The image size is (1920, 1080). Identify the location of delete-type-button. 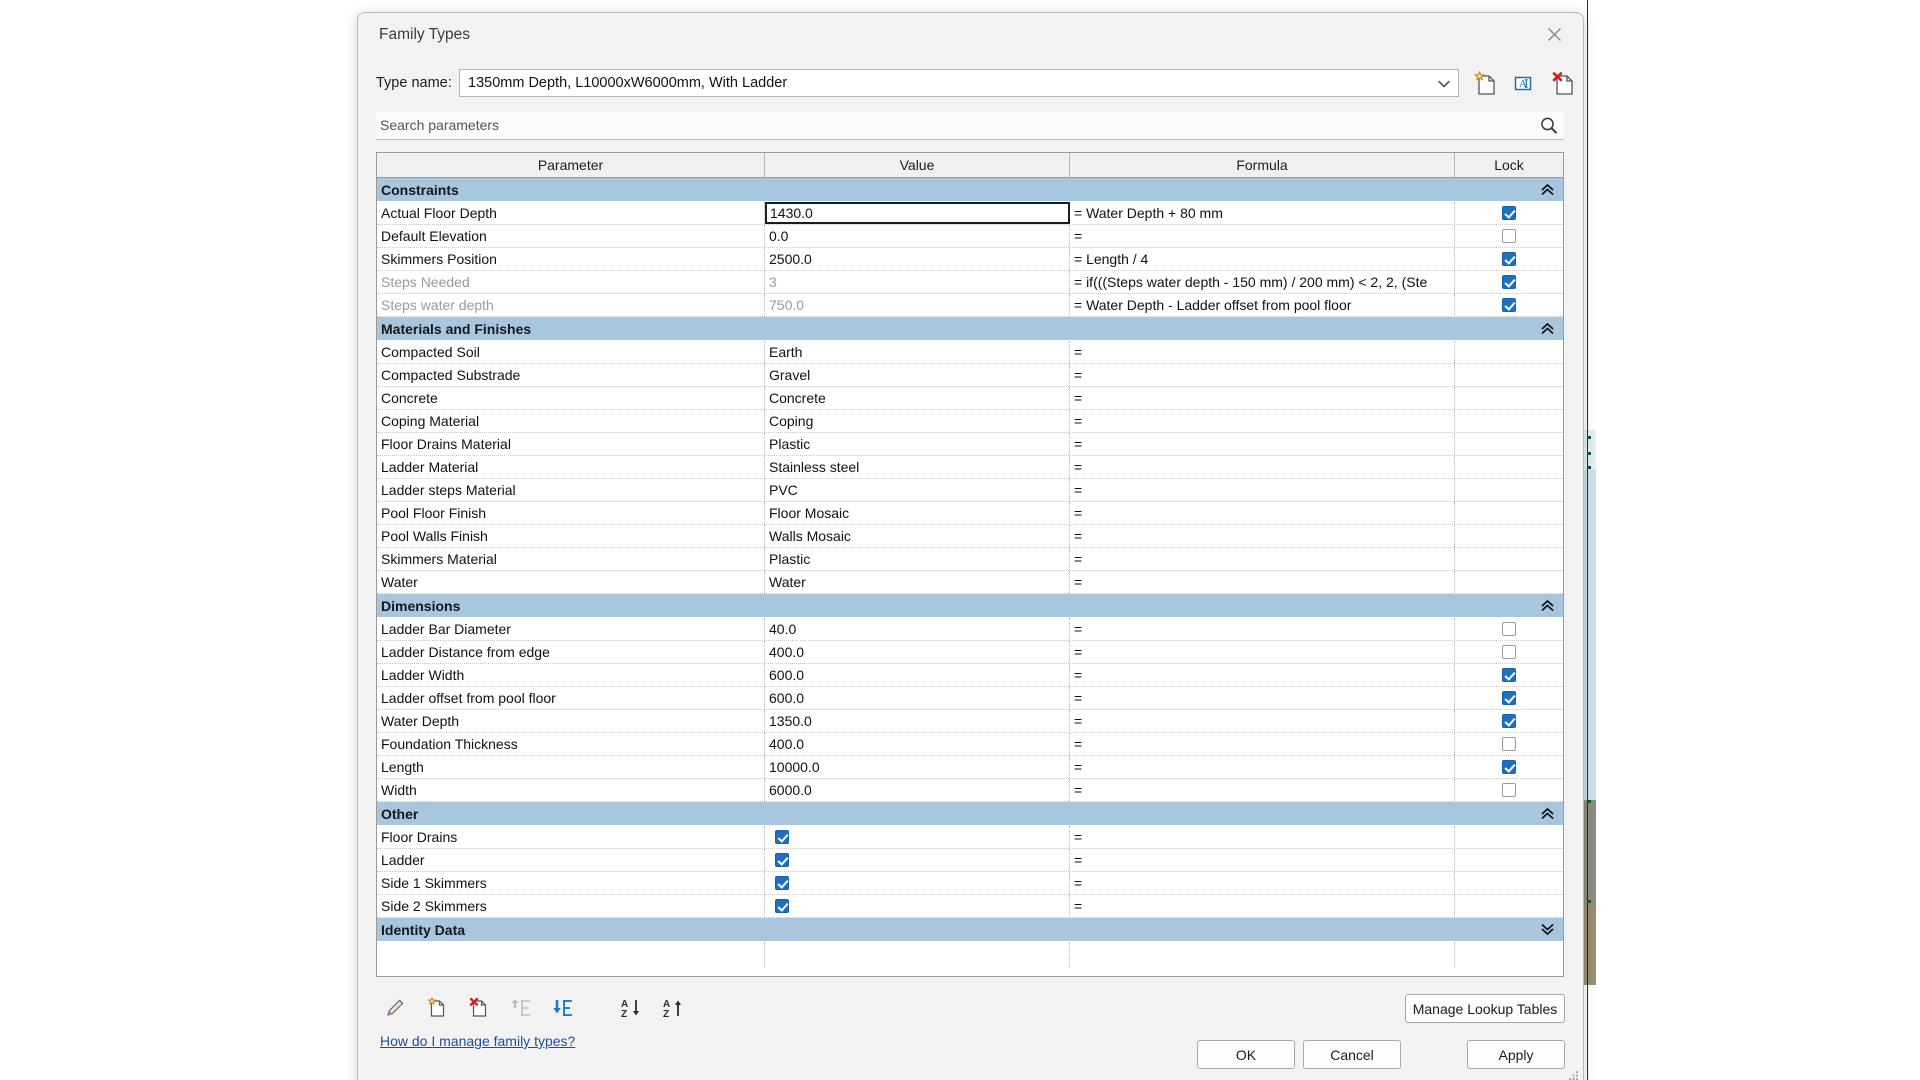
(1563, 83).